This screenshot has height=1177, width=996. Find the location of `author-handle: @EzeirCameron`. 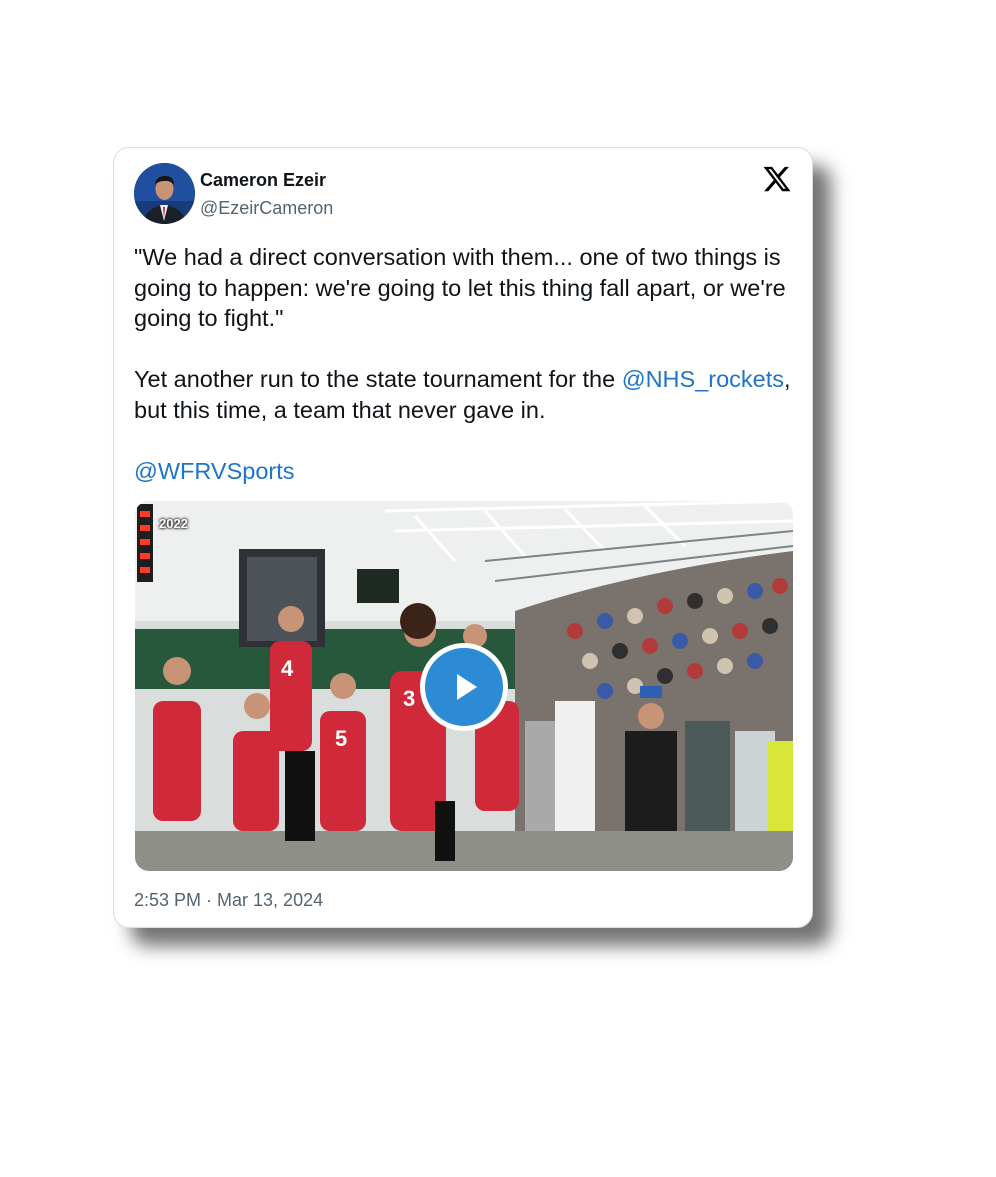

author-handle: @EzeirCameron is located at coordinates (266, 208).